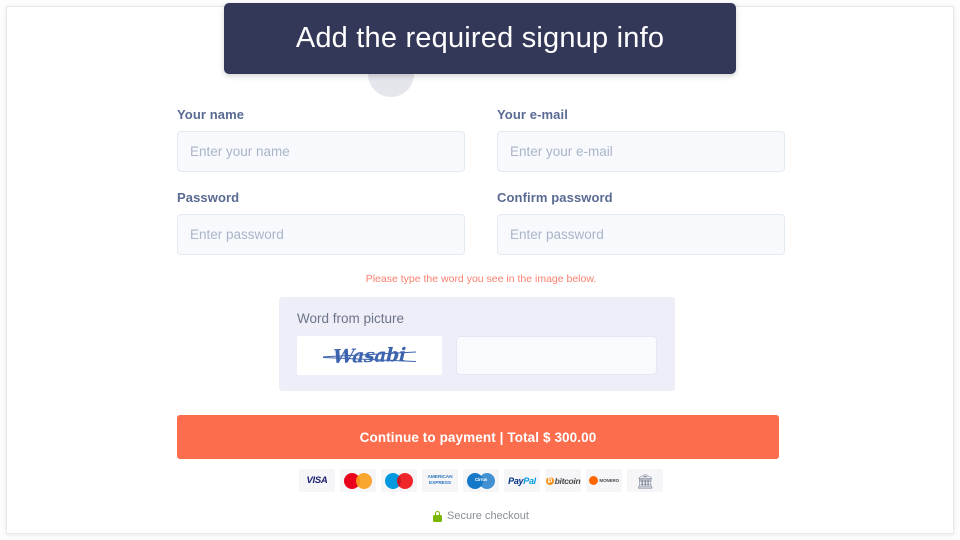 The image size is (960, 540). What do you see at coordinates (609, 480) in the screenshot?
I see `monero-label: MONERO` at bounding box center [609, 480].